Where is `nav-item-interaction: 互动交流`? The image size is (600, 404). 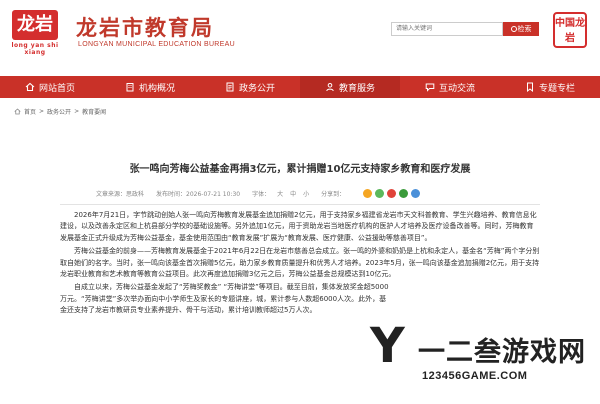
nav-item-interaction: 互动交流 is located at coordinates (450, 87).